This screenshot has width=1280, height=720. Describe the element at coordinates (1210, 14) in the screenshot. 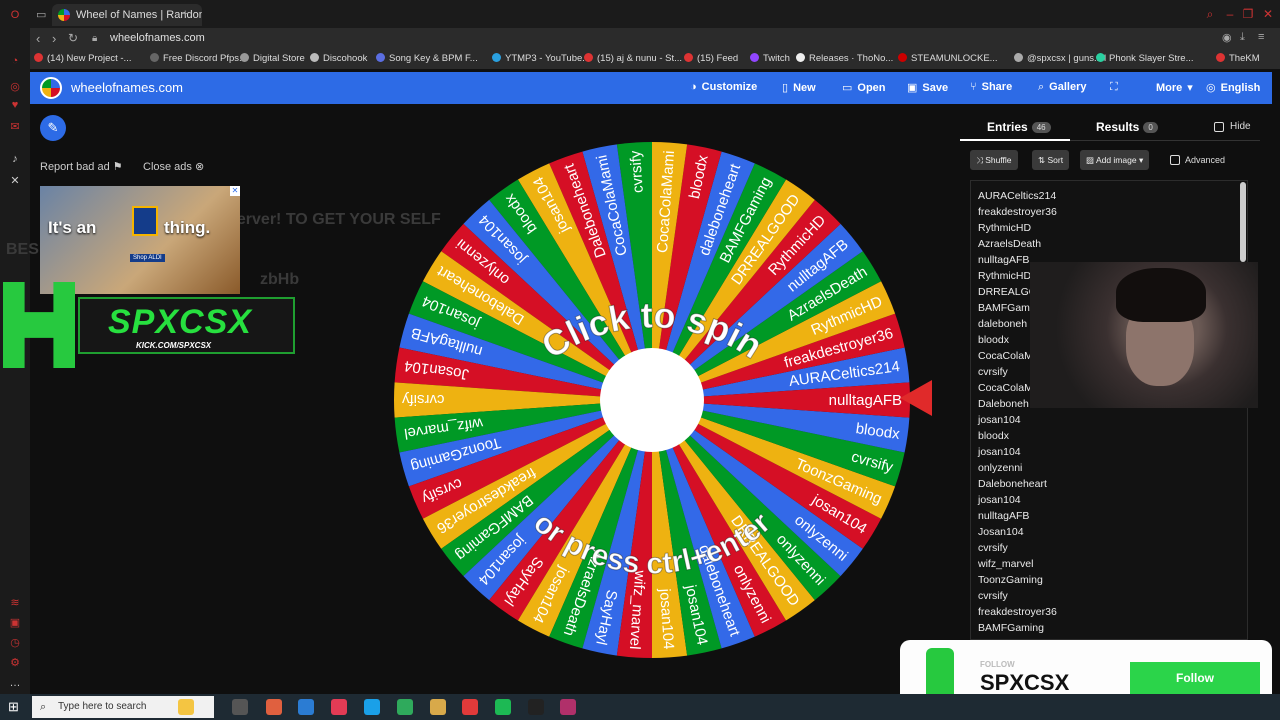

I see `search-tabs-icon: ⌕` at that location.